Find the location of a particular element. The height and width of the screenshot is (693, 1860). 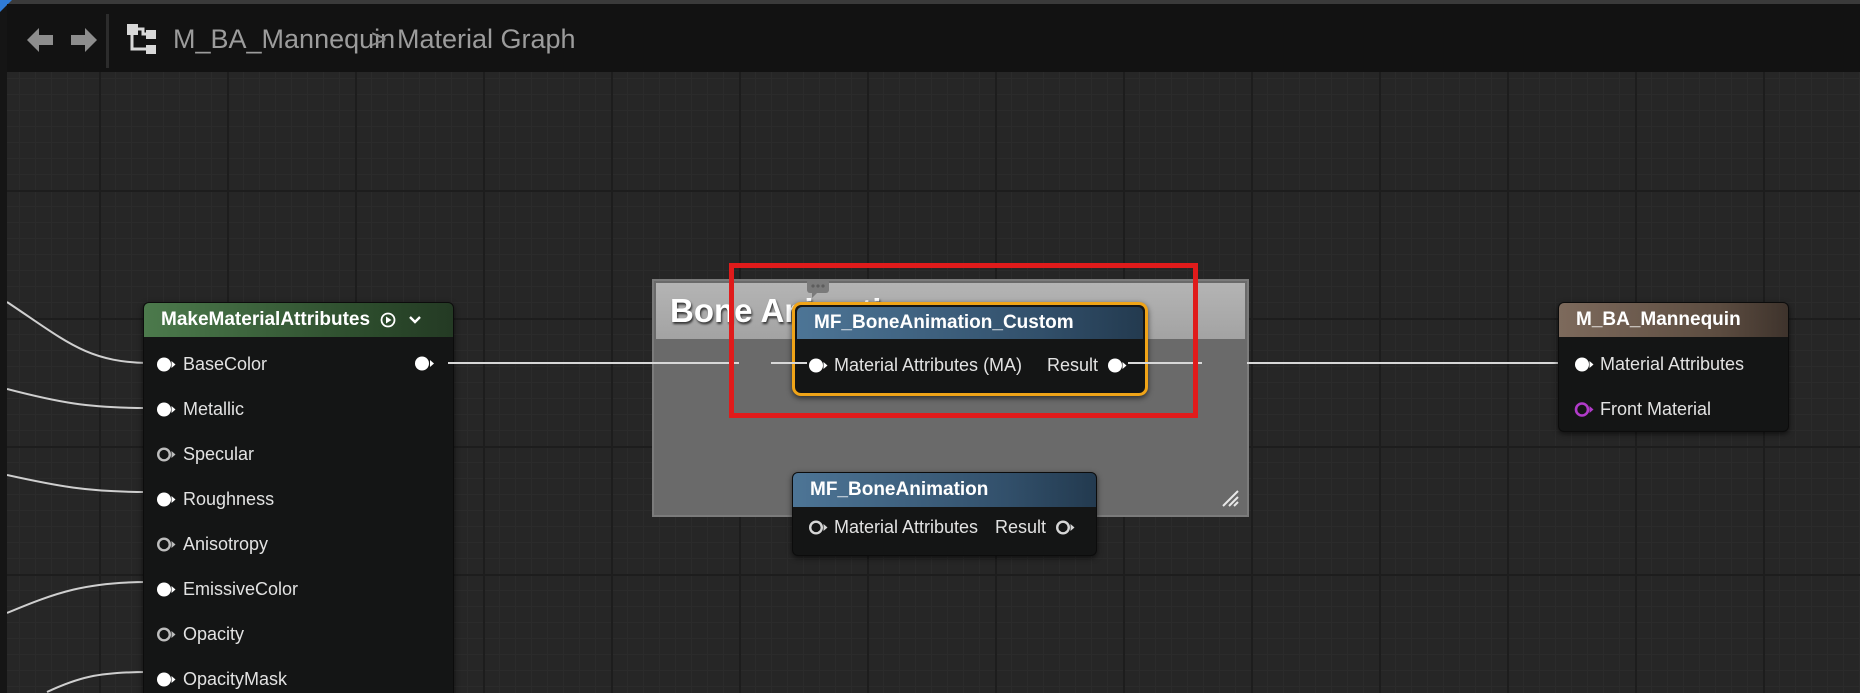

graph-toolbar: M_BA_Mannequin > Material Graph is located at coordinates (933, 38).